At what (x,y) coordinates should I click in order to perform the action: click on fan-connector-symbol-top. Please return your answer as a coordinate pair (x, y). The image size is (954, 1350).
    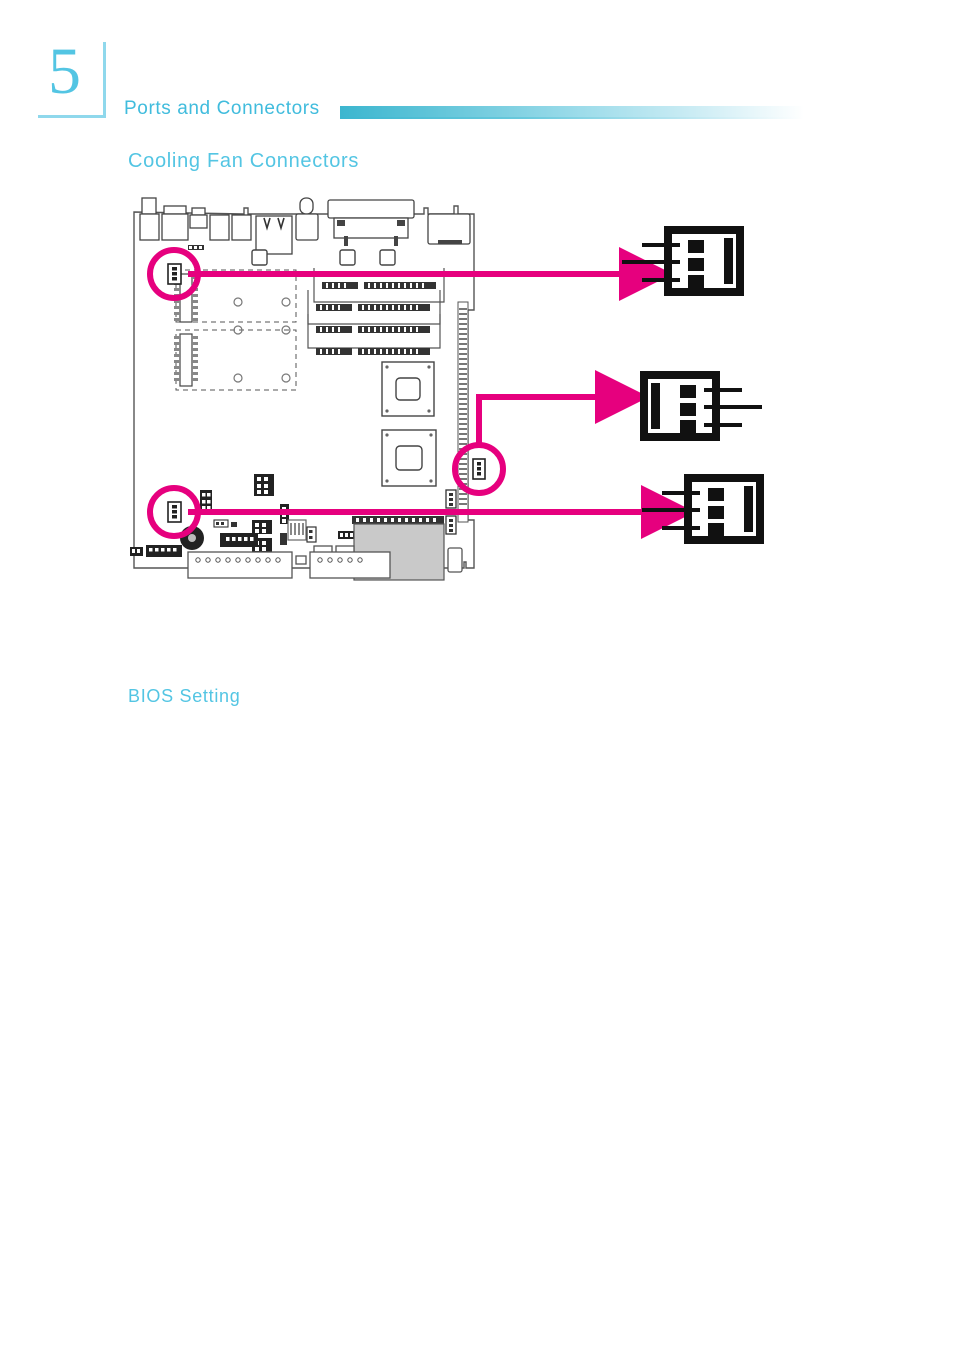
    Looking at the image, I should click on (683, 261).